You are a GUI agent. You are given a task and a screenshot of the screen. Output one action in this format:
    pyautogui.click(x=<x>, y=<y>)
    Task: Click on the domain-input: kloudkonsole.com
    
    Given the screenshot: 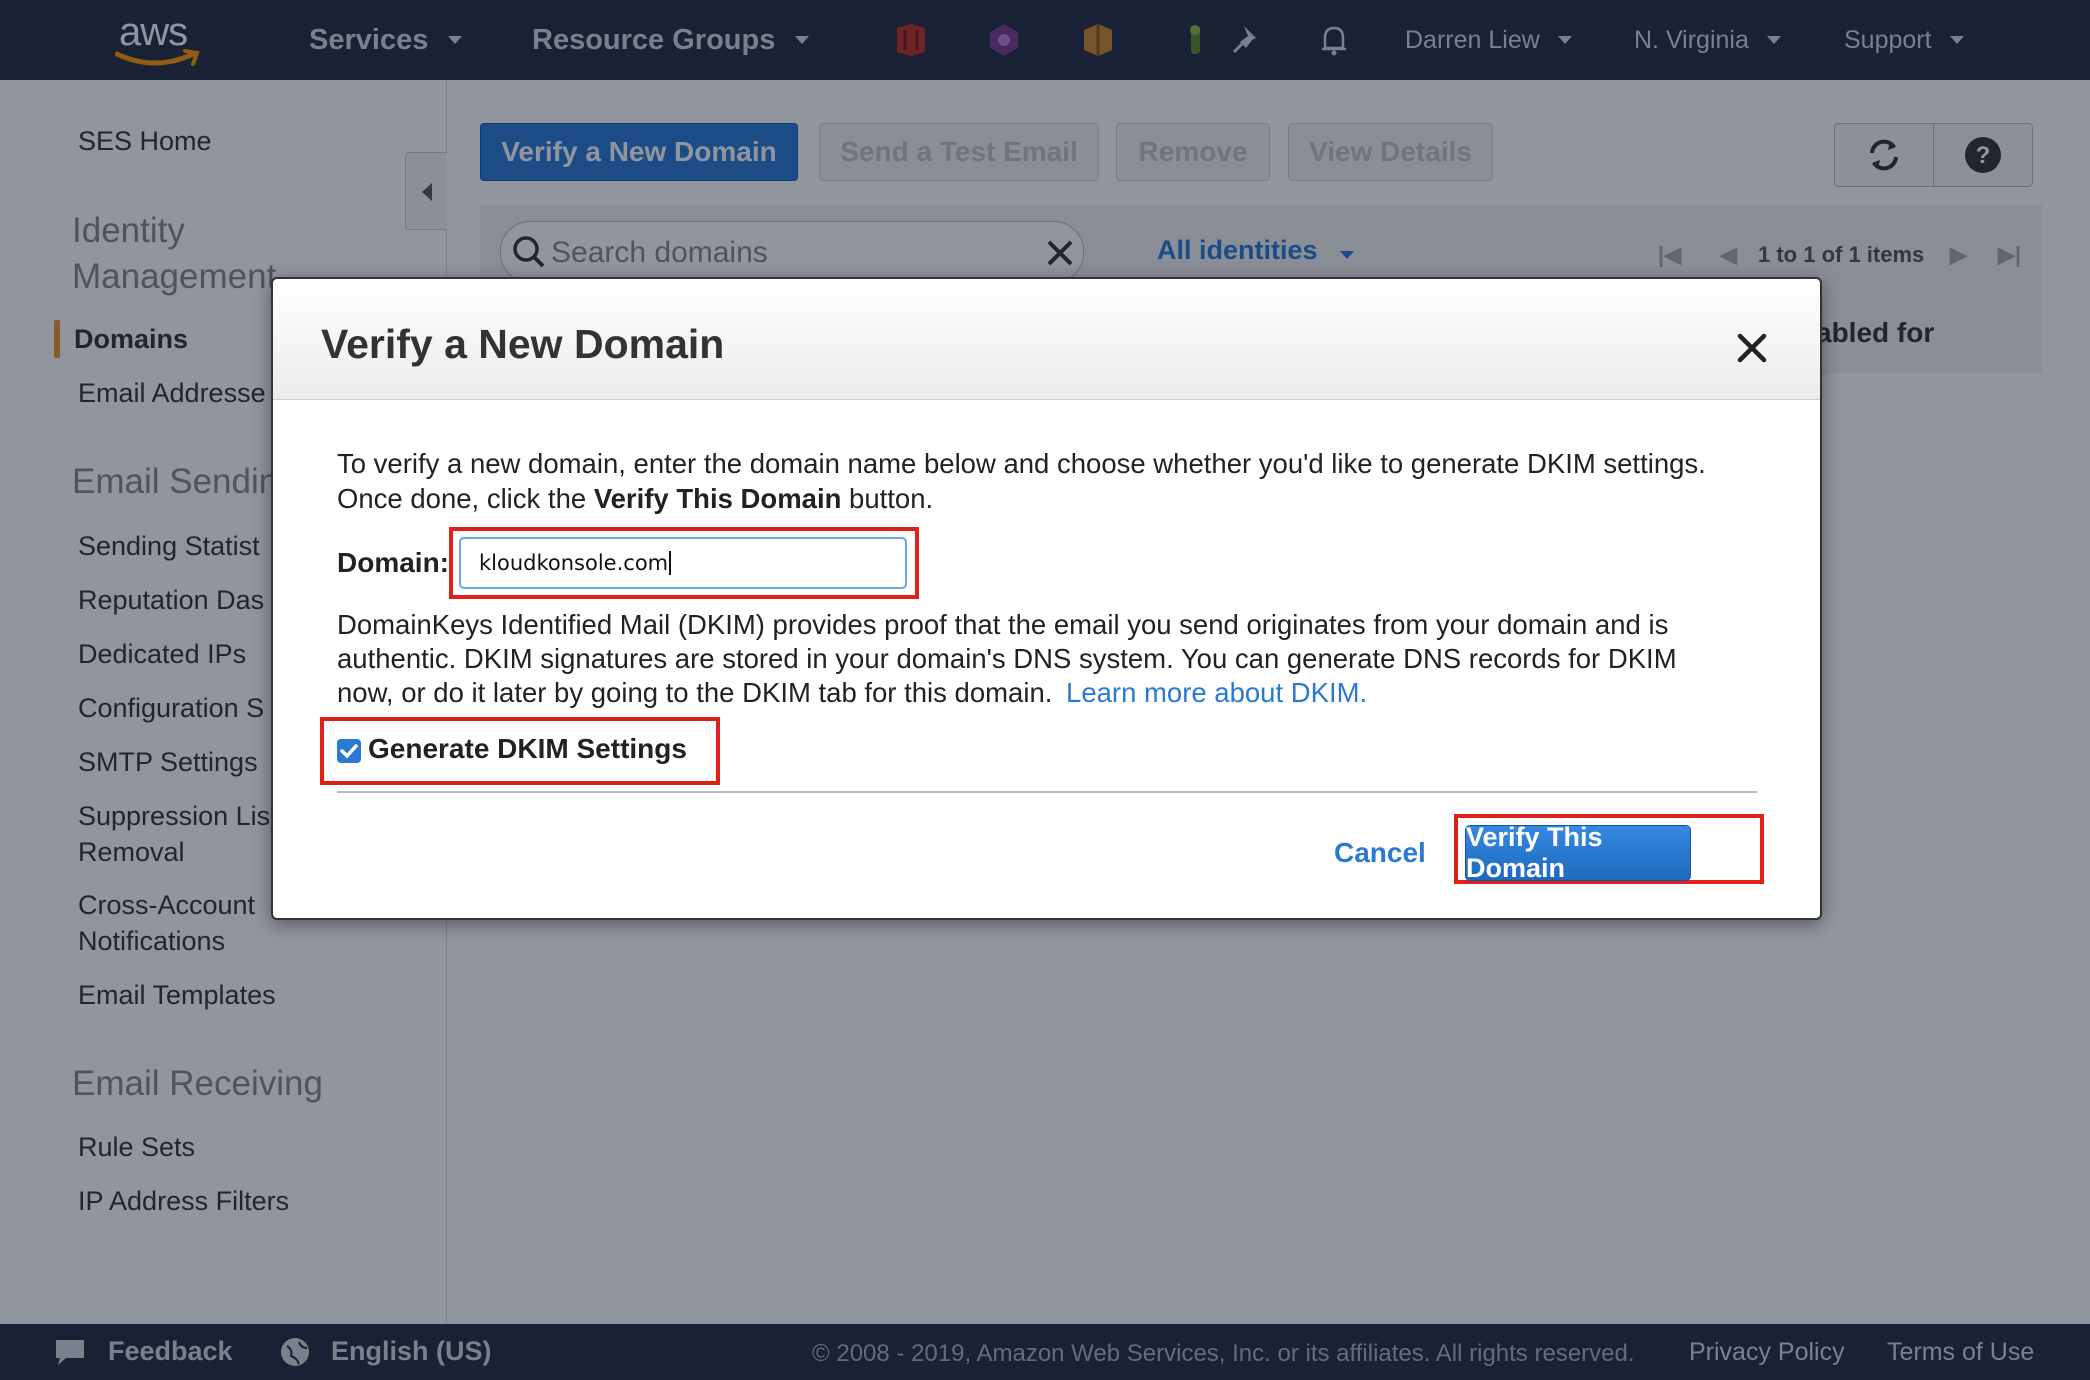 What is the action you would take?
    pyautogui.click(x=683, y=563)
    